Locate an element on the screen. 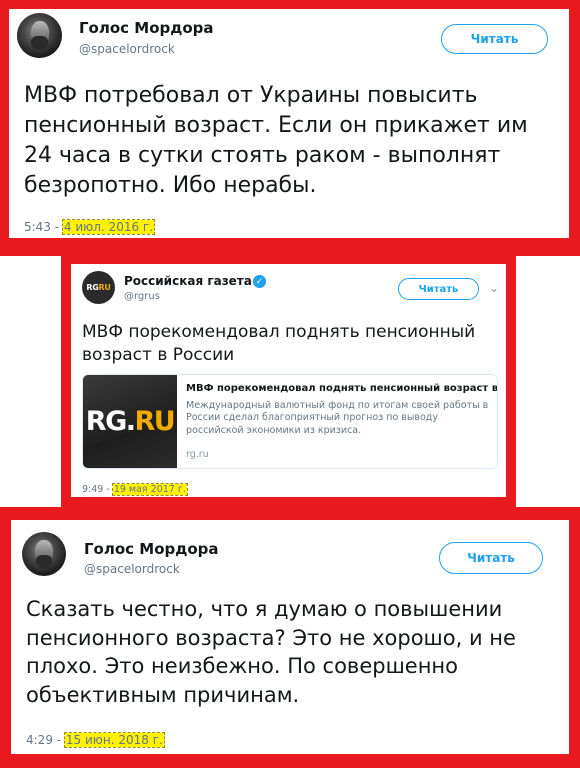 This screenshot has height=768, width=580. author-name: Российская газета is located at coordinates (188, 281).